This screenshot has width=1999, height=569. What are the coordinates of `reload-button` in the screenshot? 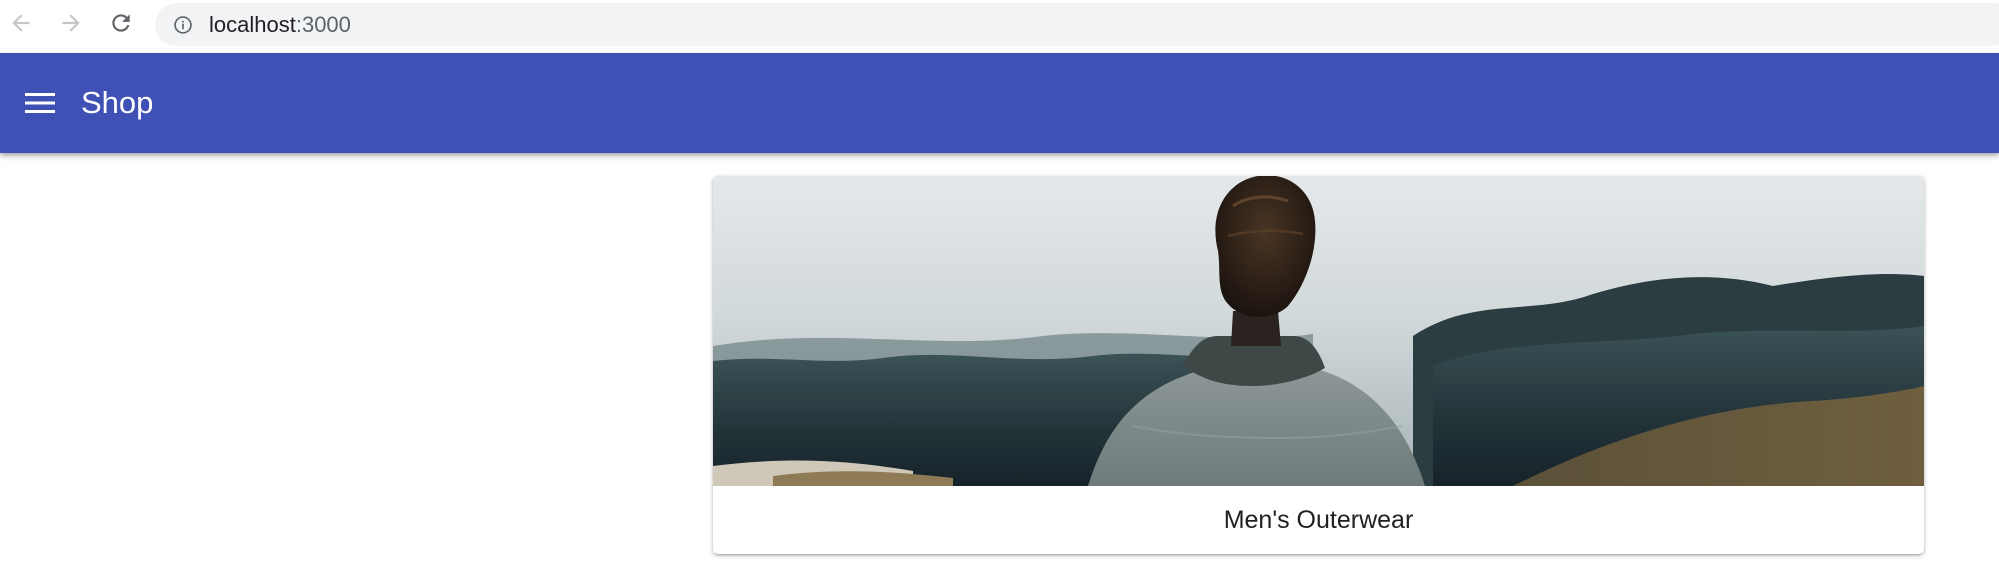 It's located at (121, 23).